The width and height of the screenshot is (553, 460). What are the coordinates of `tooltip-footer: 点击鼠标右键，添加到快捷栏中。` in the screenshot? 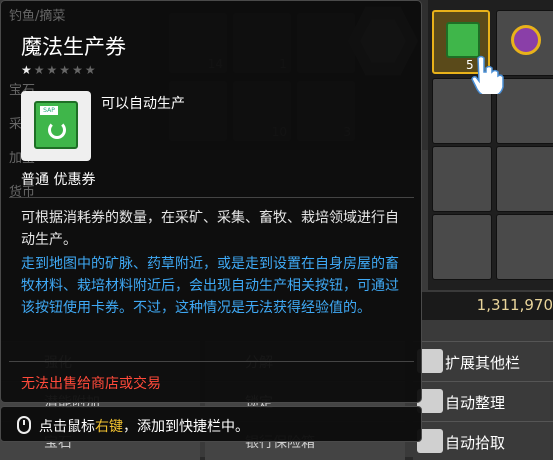 It's located at (211, 424).